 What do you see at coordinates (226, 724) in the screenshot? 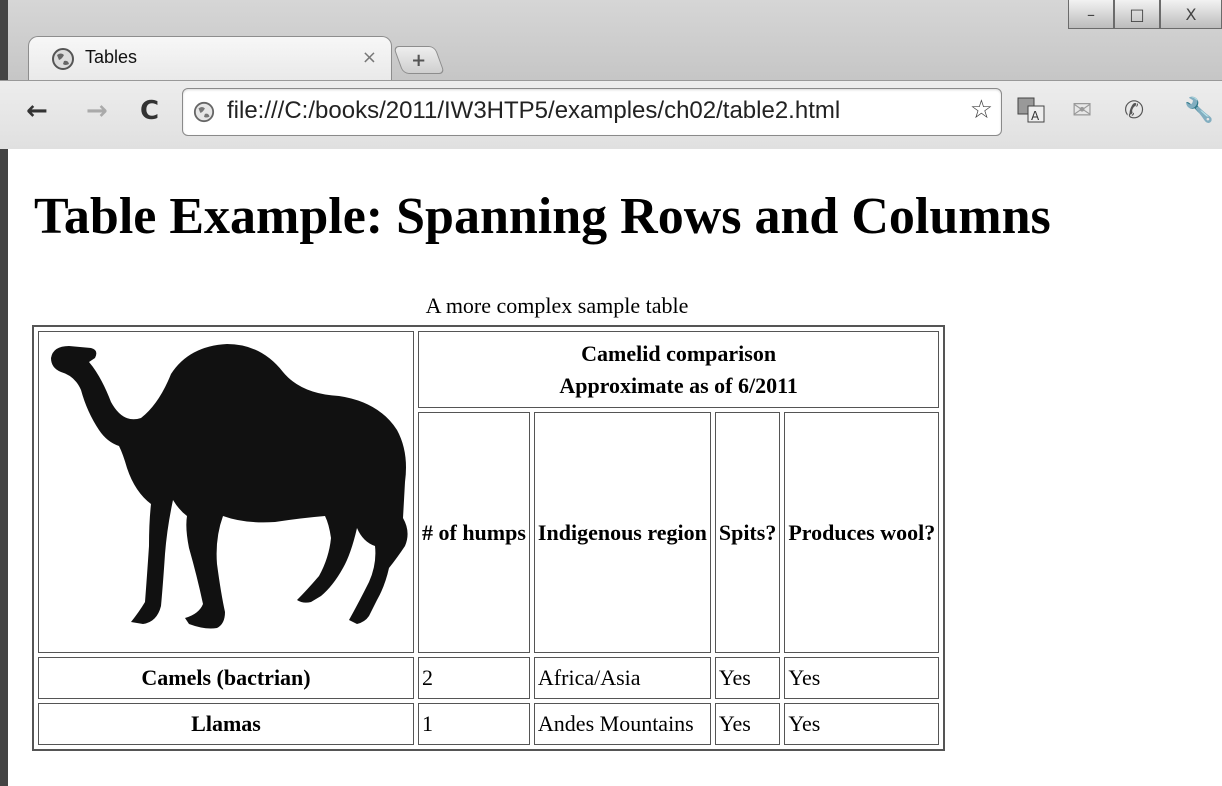
I see `row-header: Llamas` at bounding box center [226, 724].